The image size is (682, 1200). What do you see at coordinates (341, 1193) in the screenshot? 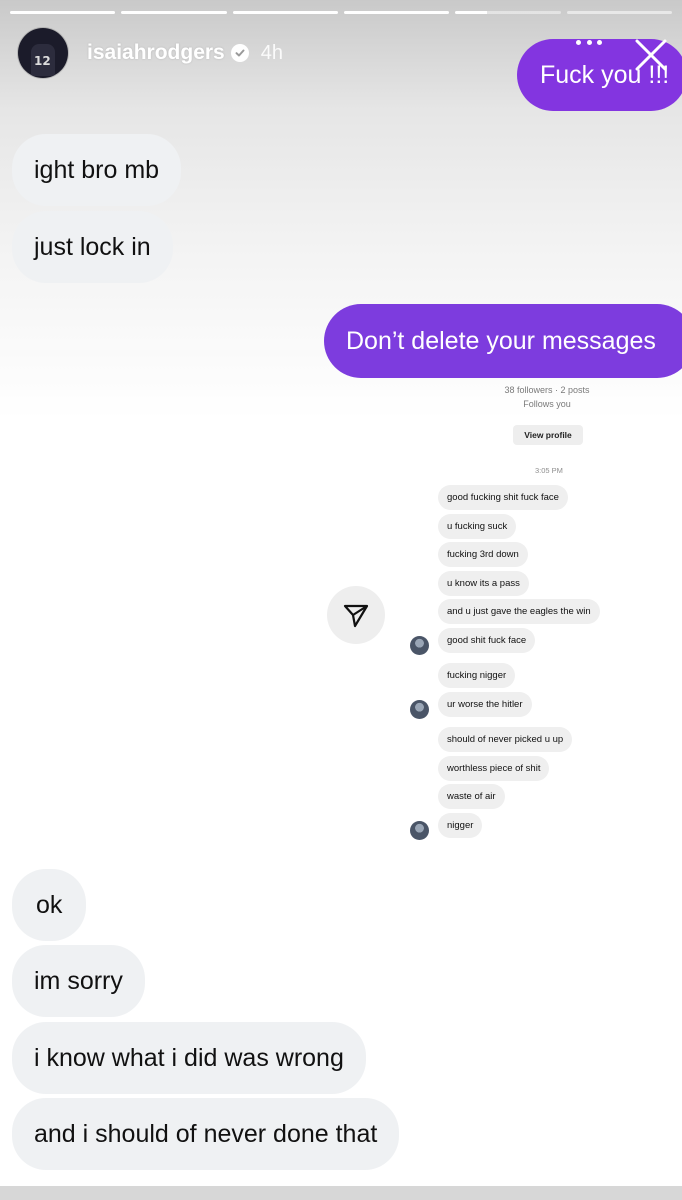
I see `bottom-reply-bar` at bounding box center [341, 1193].